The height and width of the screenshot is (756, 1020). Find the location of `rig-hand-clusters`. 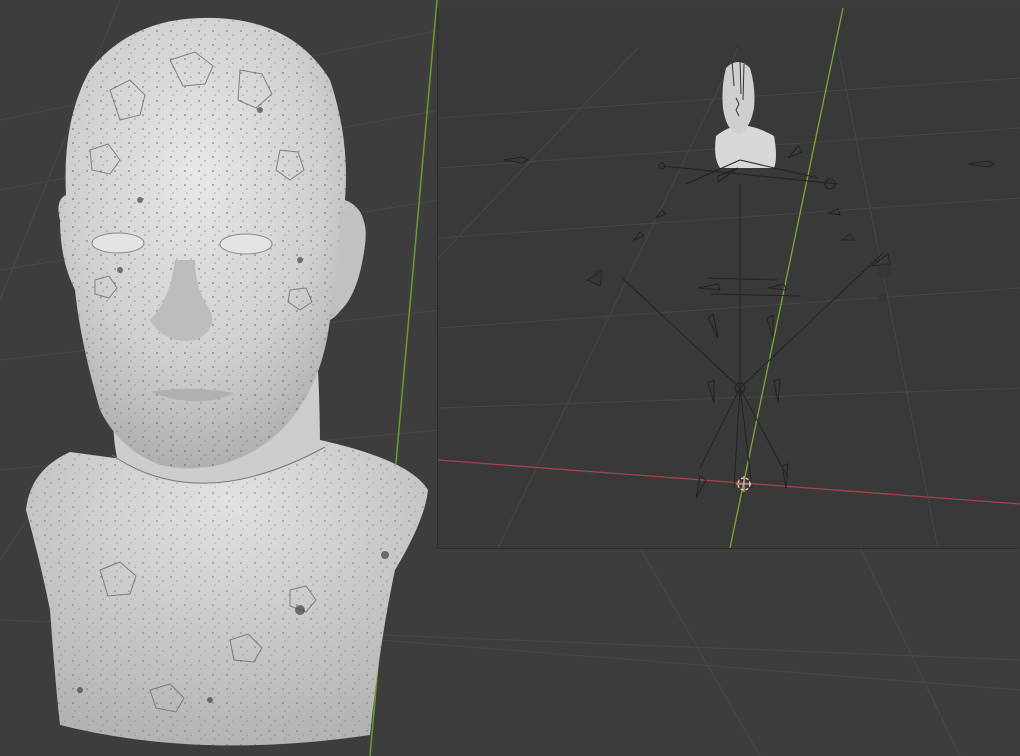

rig-hand-clusters is located at coordinates (741, 283).